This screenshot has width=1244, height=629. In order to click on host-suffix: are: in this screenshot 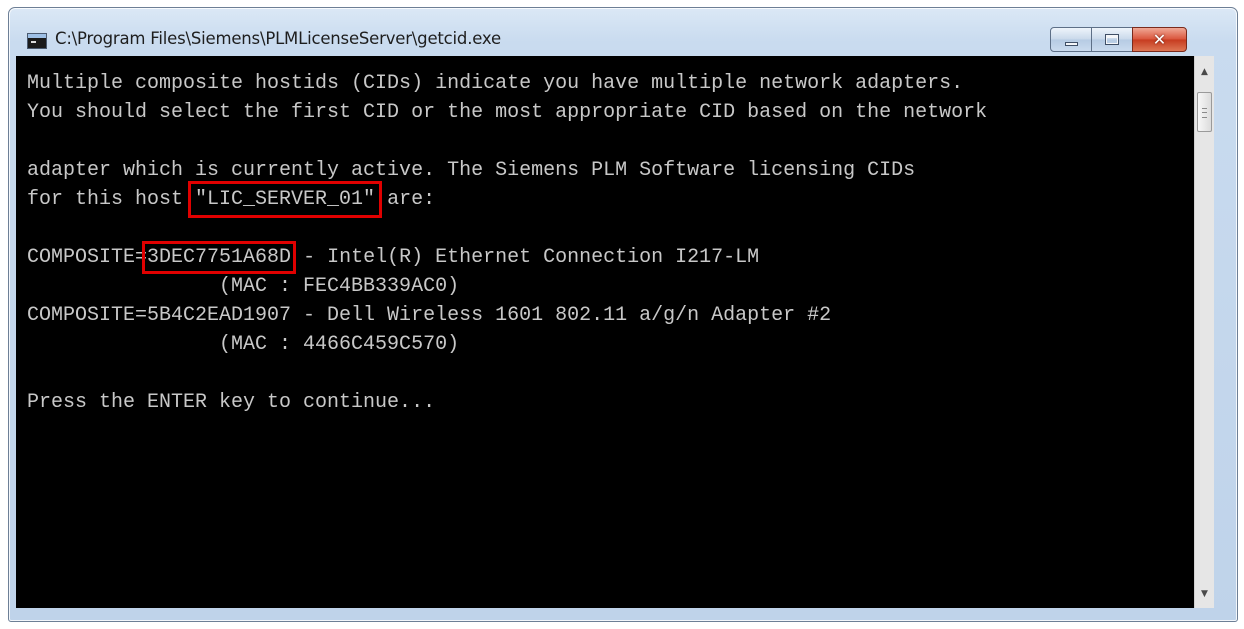, I will do `click(405, 199)`.